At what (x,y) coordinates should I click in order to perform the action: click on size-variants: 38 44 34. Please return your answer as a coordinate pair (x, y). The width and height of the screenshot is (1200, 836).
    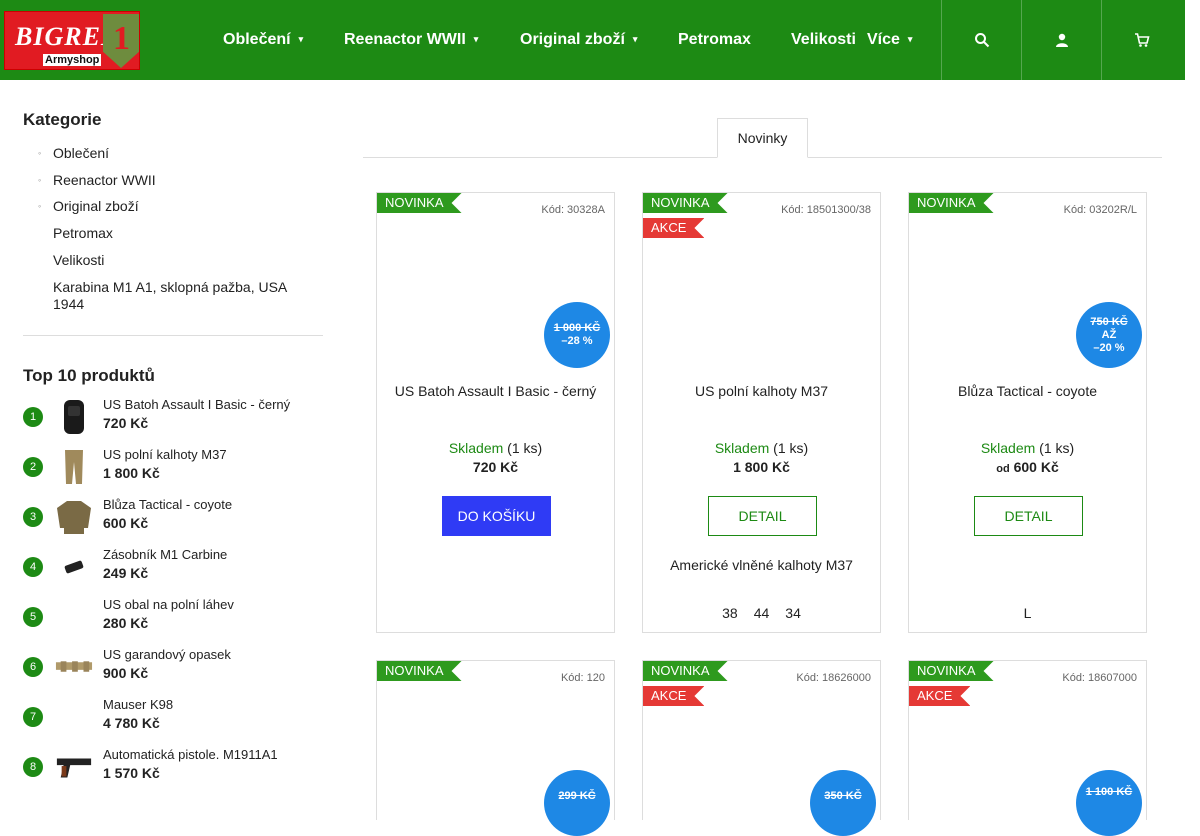
    Looking at the image, I should click on (761, 613).